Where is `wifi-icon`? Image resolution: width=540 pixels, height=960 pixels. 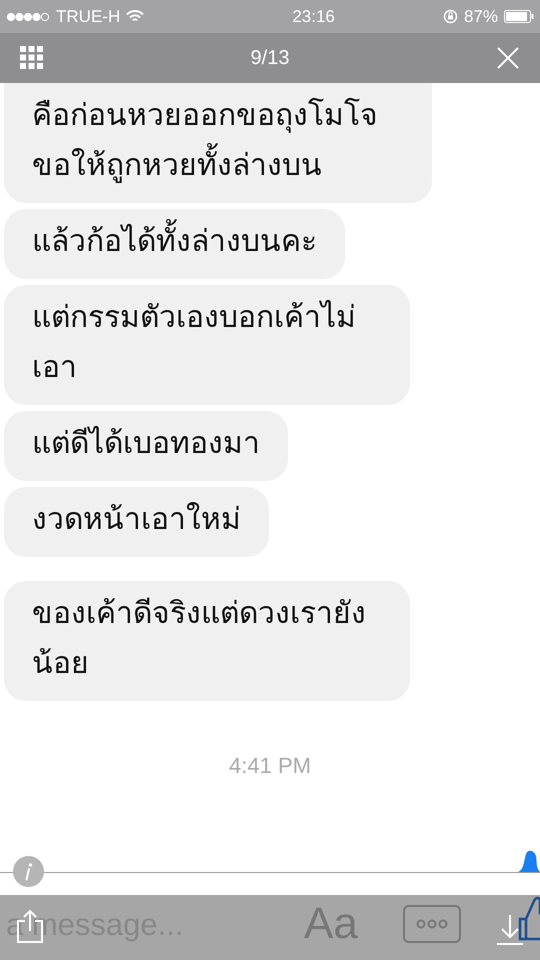 wifi-icon is located at coordinates (135, 16).